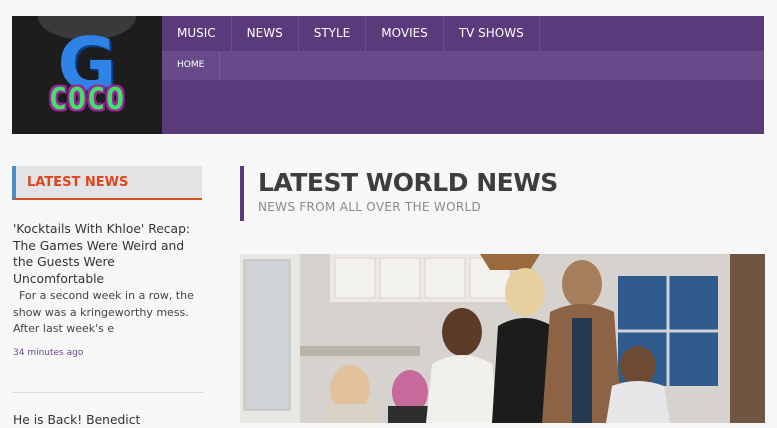 This screenshot has height=428, width=777. I want to click on page-subtitle: NEWS FROM ALL OVER THE WORLD, so click(370, 207).